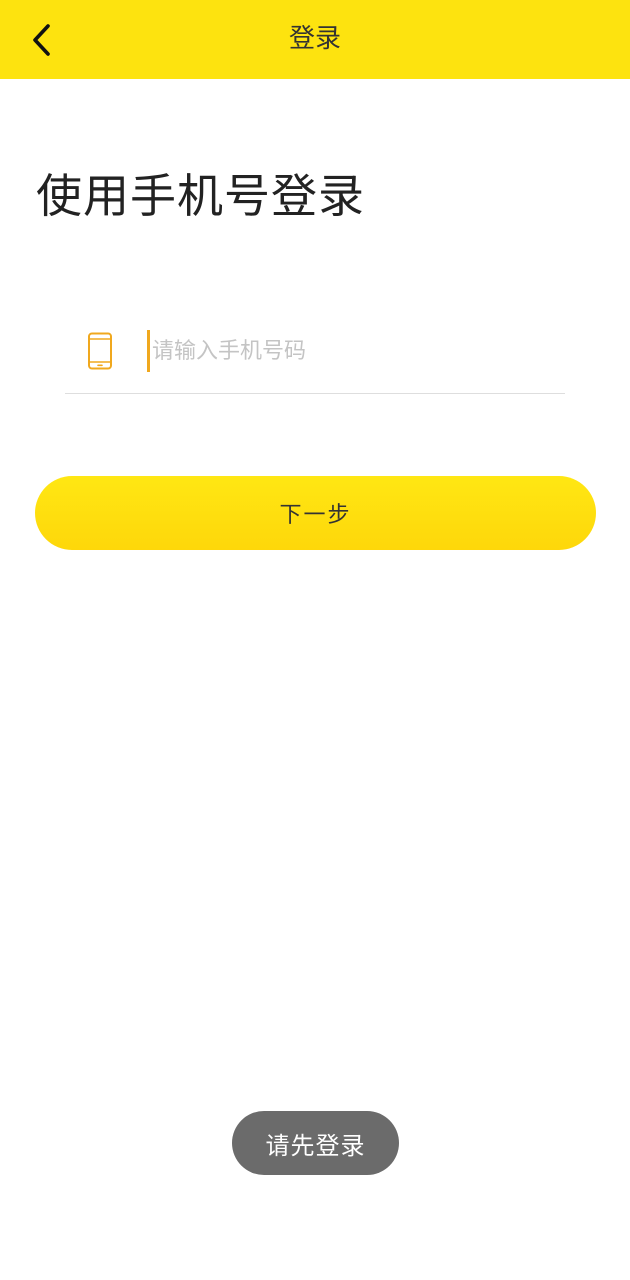 The width and height of the screenshot is (630, 1280). What do you see at coordinates (315, 513) in the screenshot?
I see `next-step-button: 下一步` at bounding box center [315, 513].